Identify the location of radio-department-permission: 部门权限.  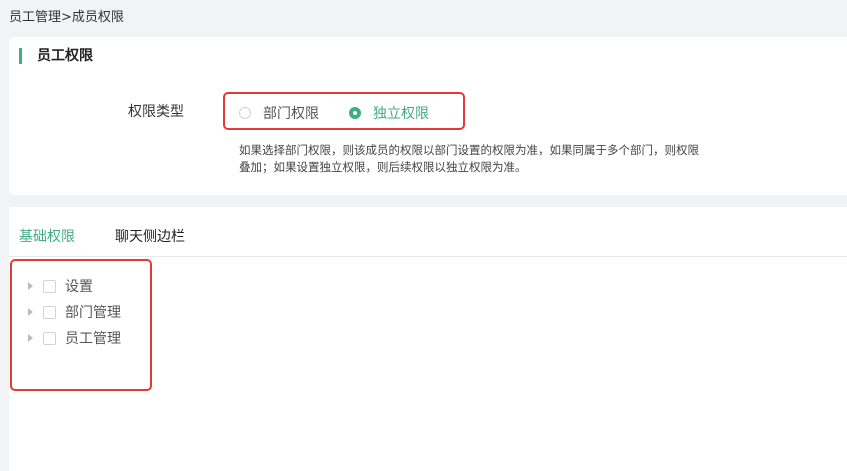
(279, 113).